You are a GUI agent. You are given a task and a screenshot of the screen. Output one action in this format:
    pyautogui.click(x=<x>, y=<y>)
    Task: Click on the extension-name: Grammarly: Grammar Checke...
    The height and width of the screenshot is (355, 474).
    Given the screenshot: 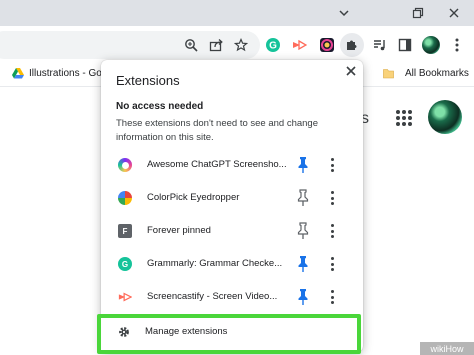 What is the action you would take?
    pyautogui.click(x=215, y=263)
    